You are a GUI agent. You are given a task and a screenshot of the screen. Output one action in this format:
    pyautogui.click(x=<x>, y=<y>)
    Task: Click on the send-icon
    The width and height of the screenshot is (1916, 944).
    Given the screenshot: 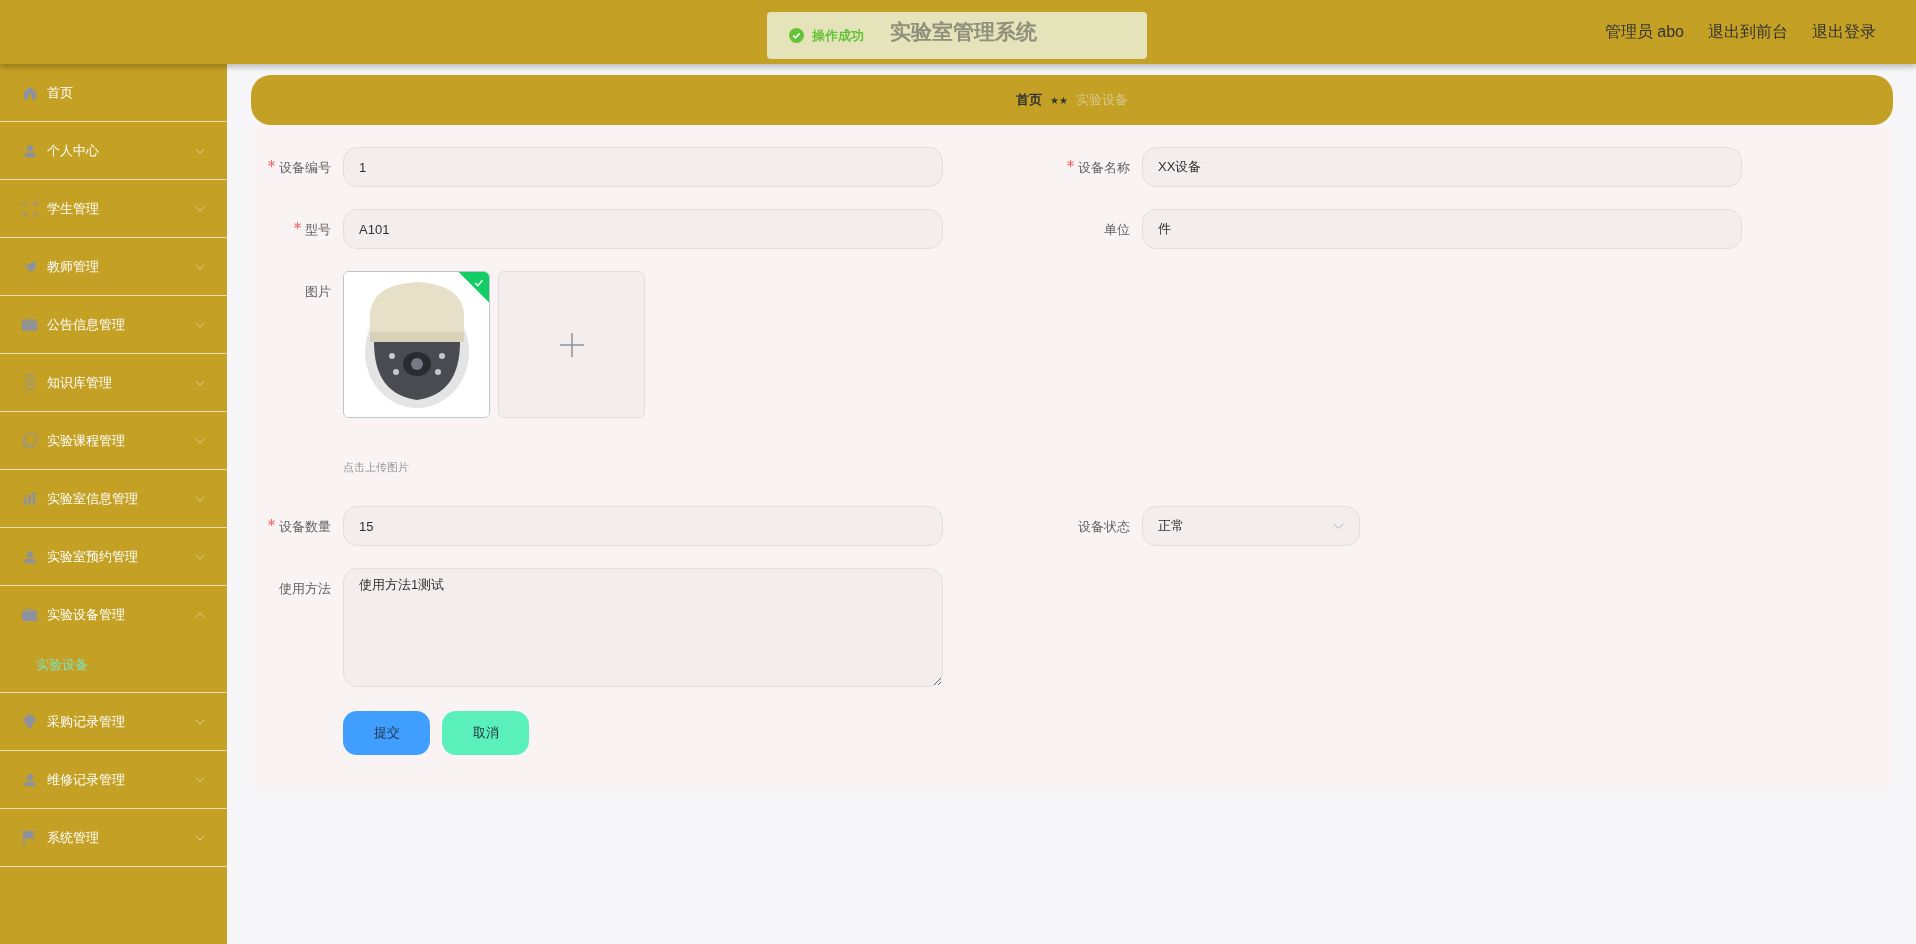 What is the action you would take?
    pyautogui.click(x=29, y=266)
    